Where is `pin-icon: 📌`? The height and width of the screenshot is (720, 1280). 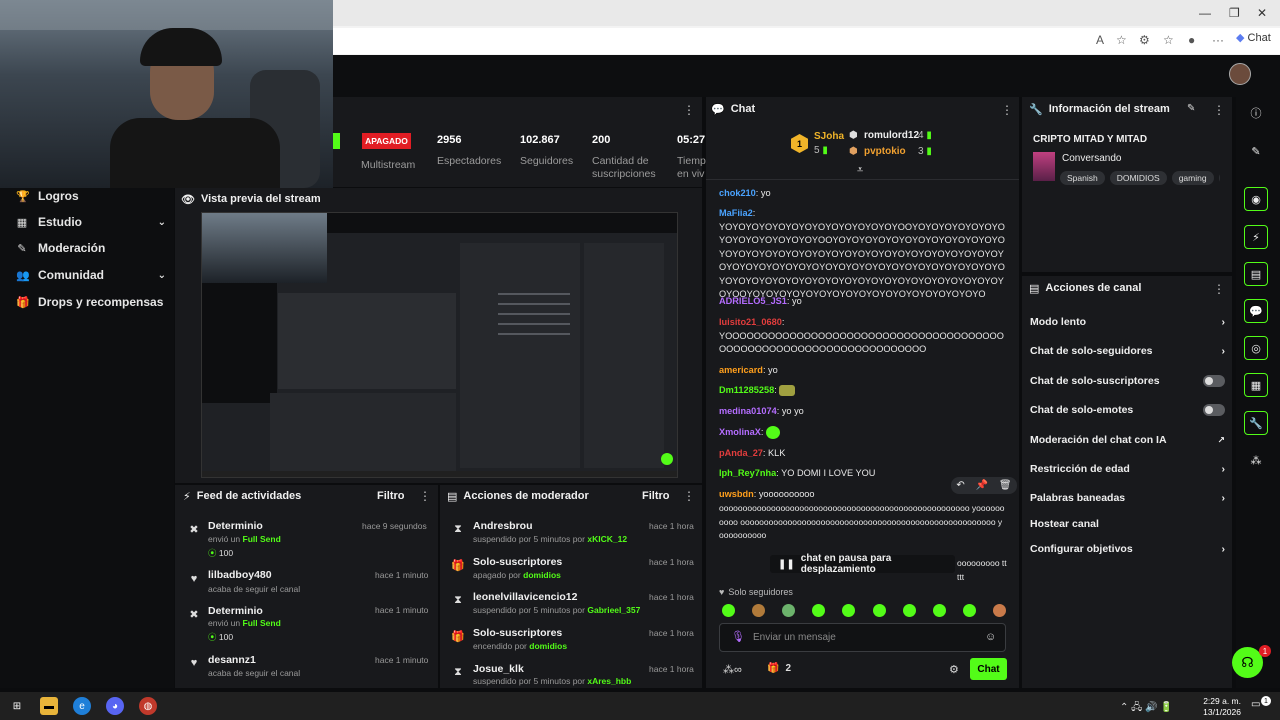 pin-icon: 📌 is located at coordinates (982, 485).